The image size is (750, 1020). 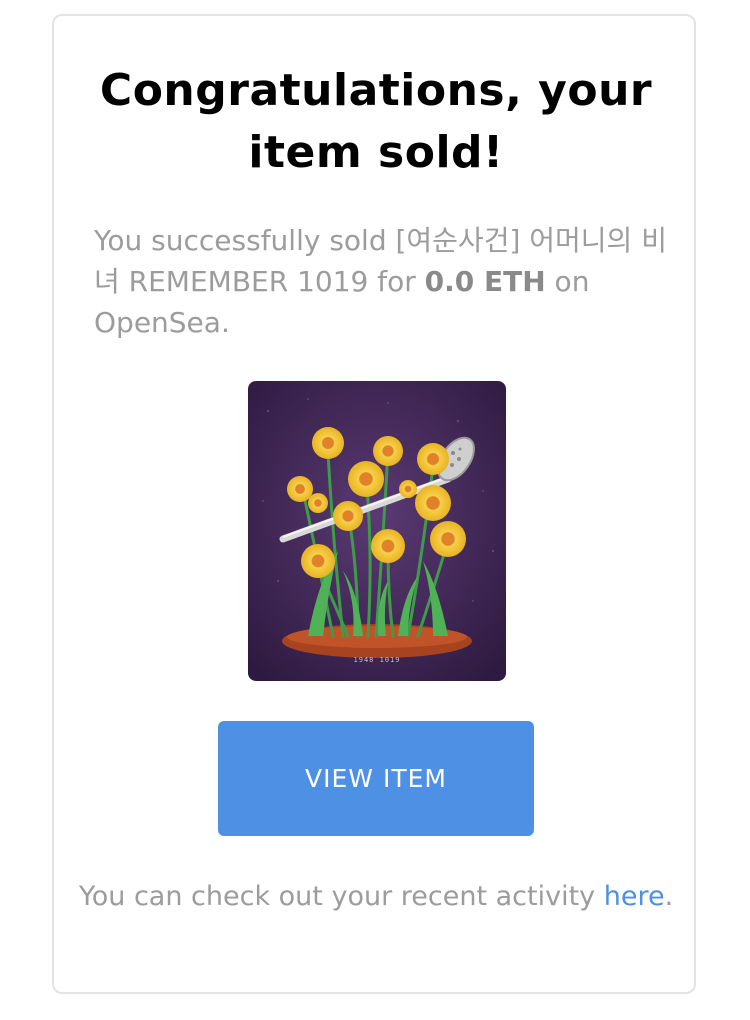 What do you see at coordinates (376, 778) in the screenshot?
I see `view-item-button: VIEW ITEM` at bounding box center [376, 778].